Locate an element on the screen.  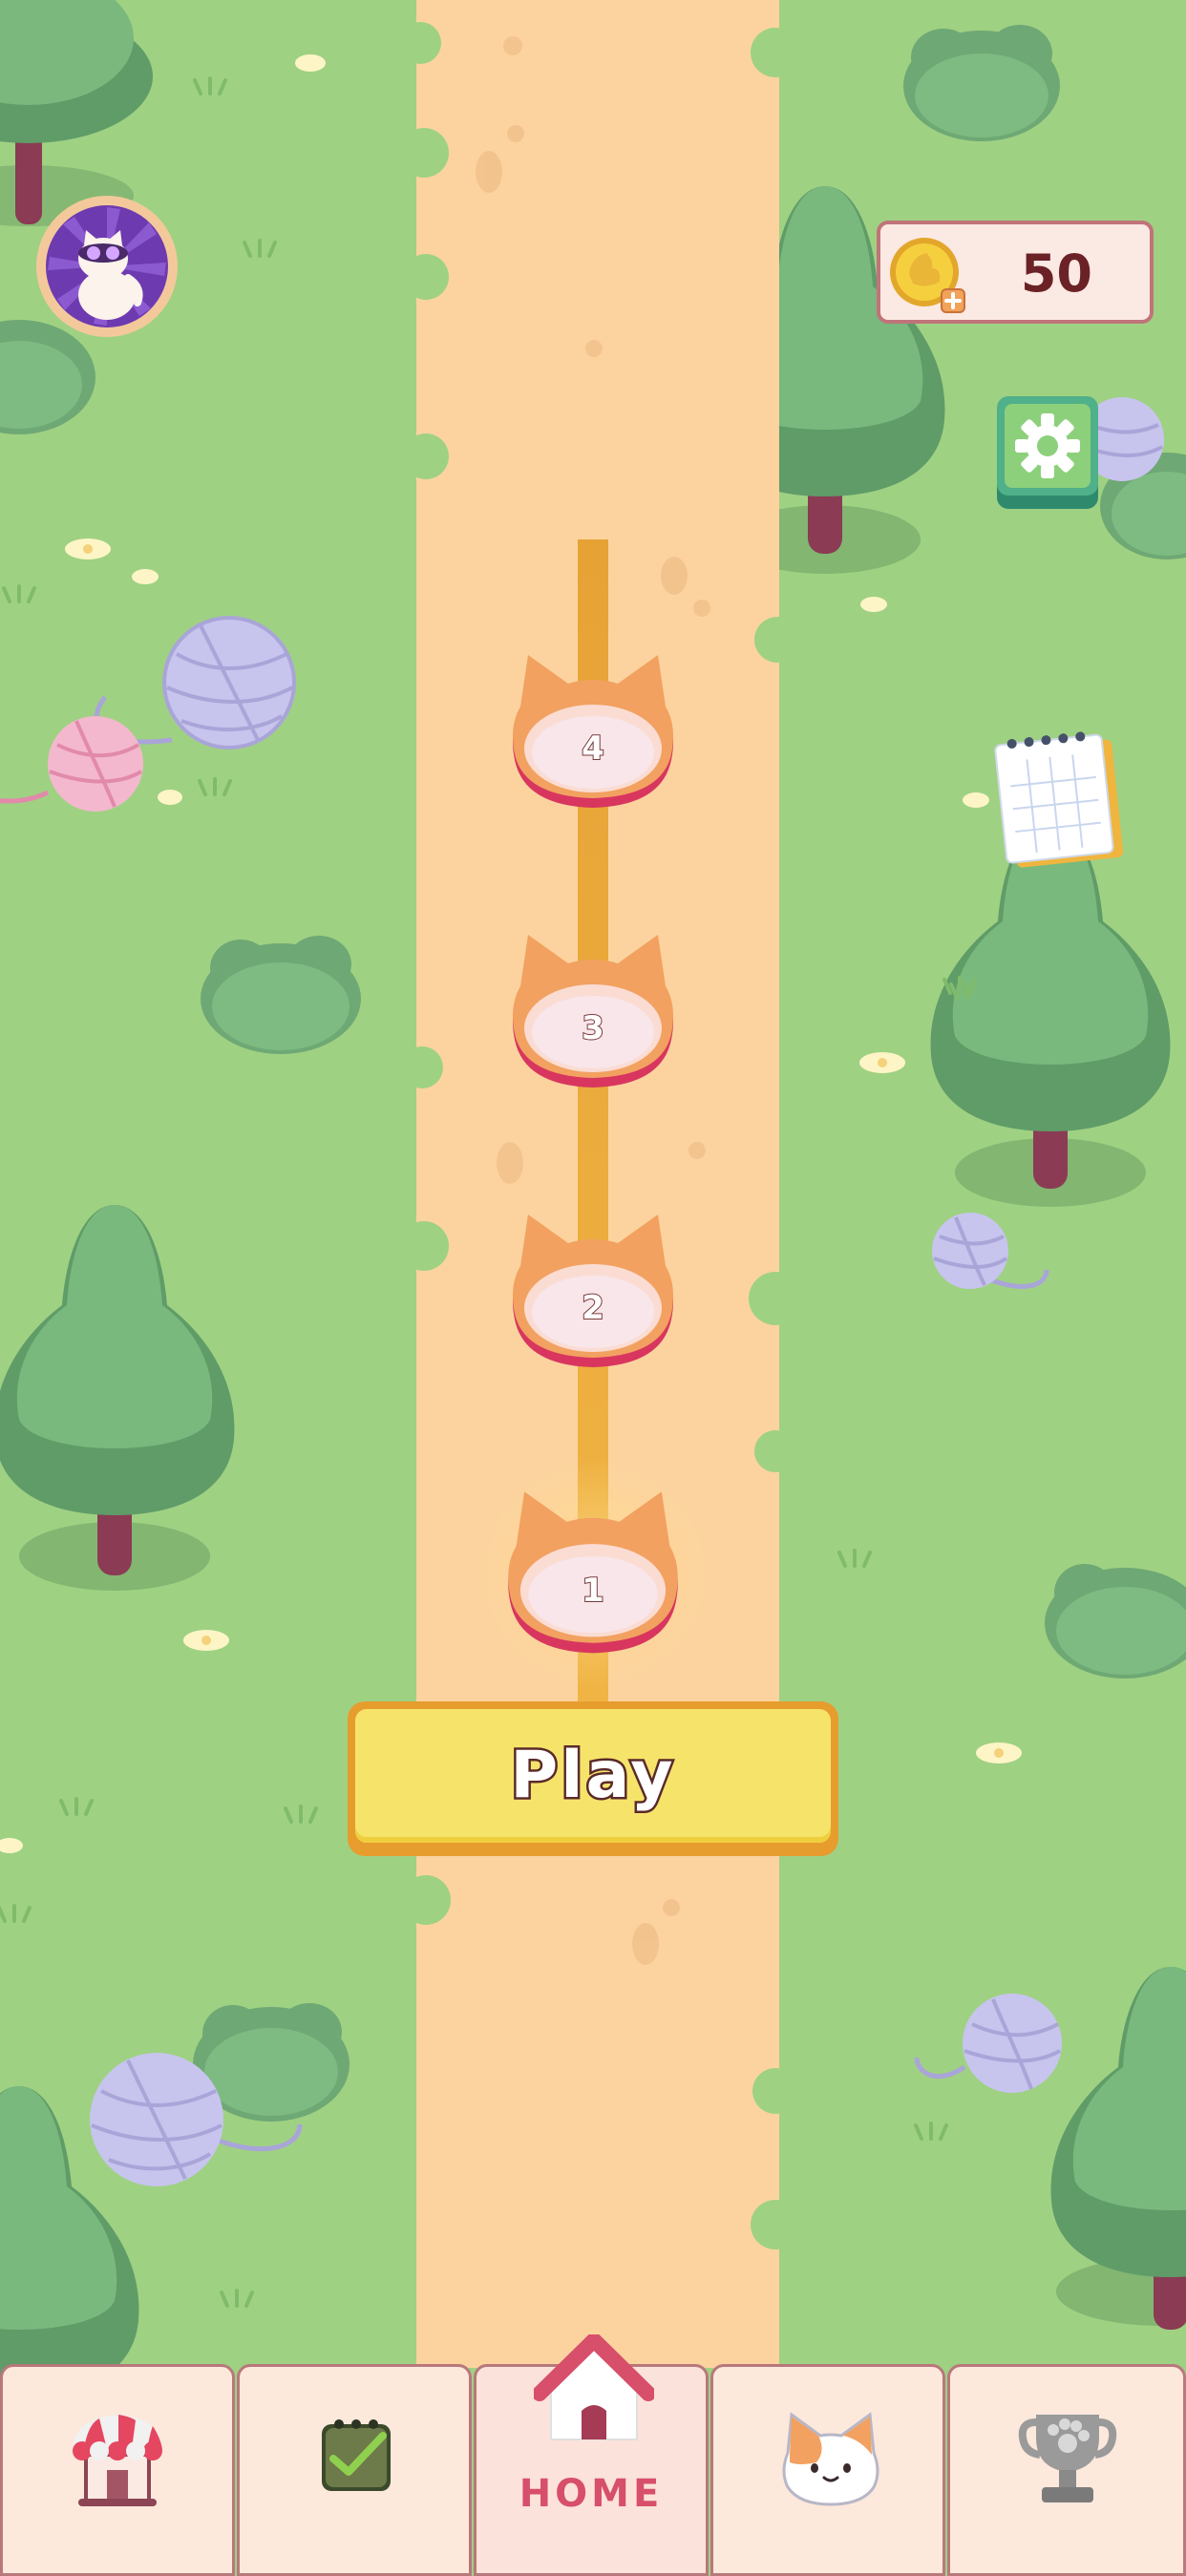
level-number: 3 is located at coordinates (593, 1028).